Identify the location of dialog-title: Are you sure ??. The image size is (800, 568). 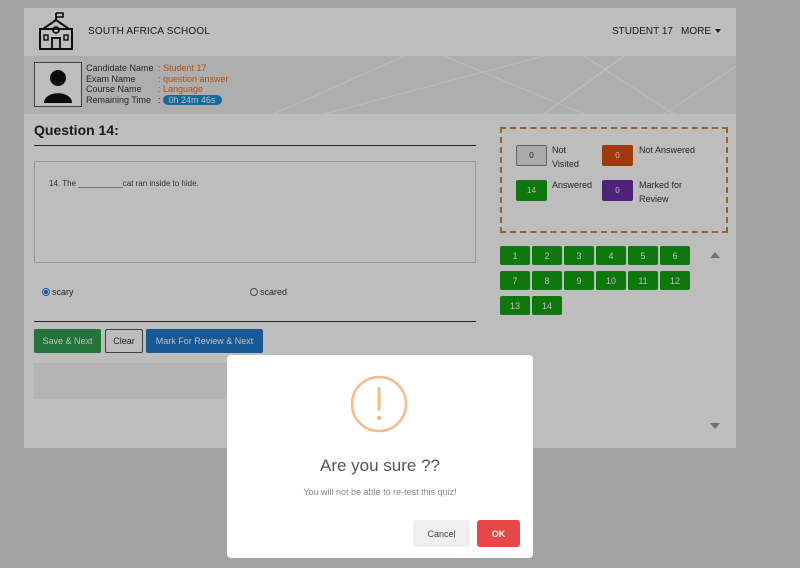
(379, 465).